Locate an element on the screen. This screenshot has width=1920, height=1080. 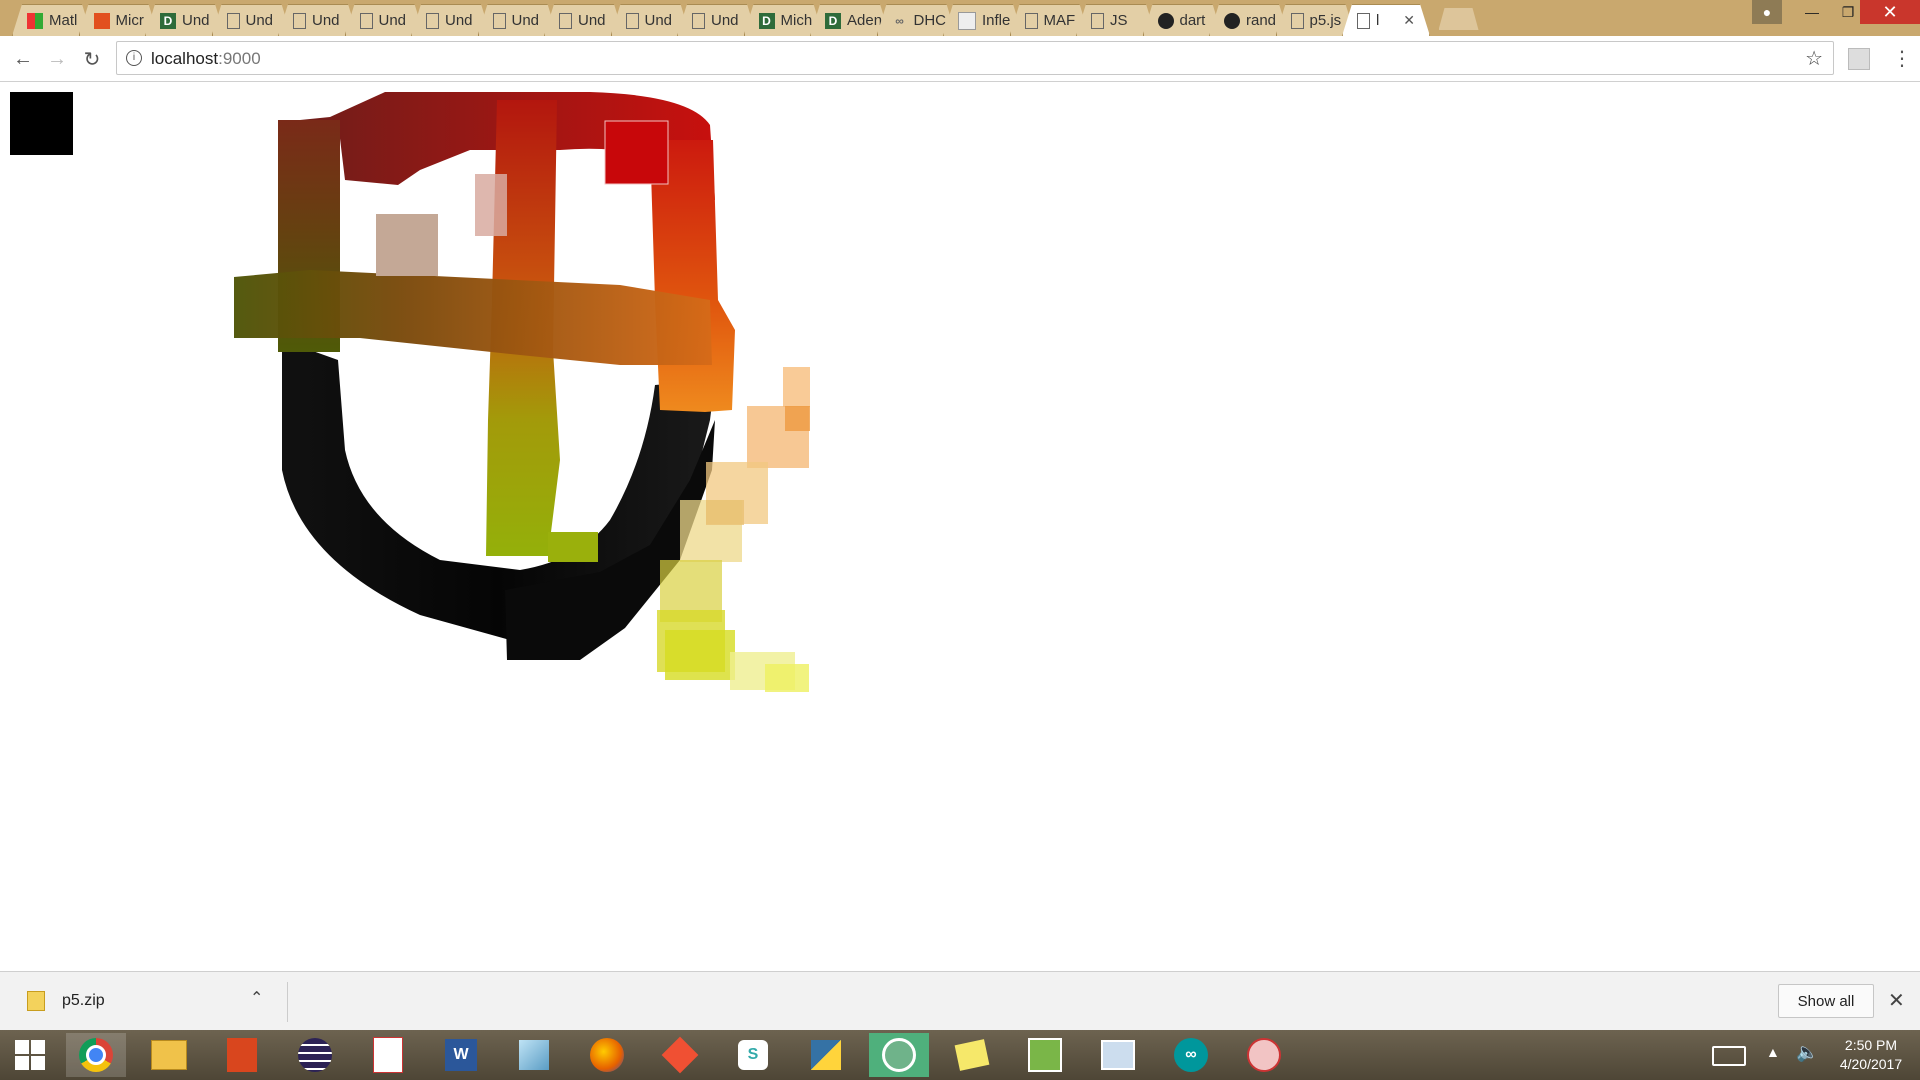
show-all-button: Show all is located at coordinates (1826, 1001).